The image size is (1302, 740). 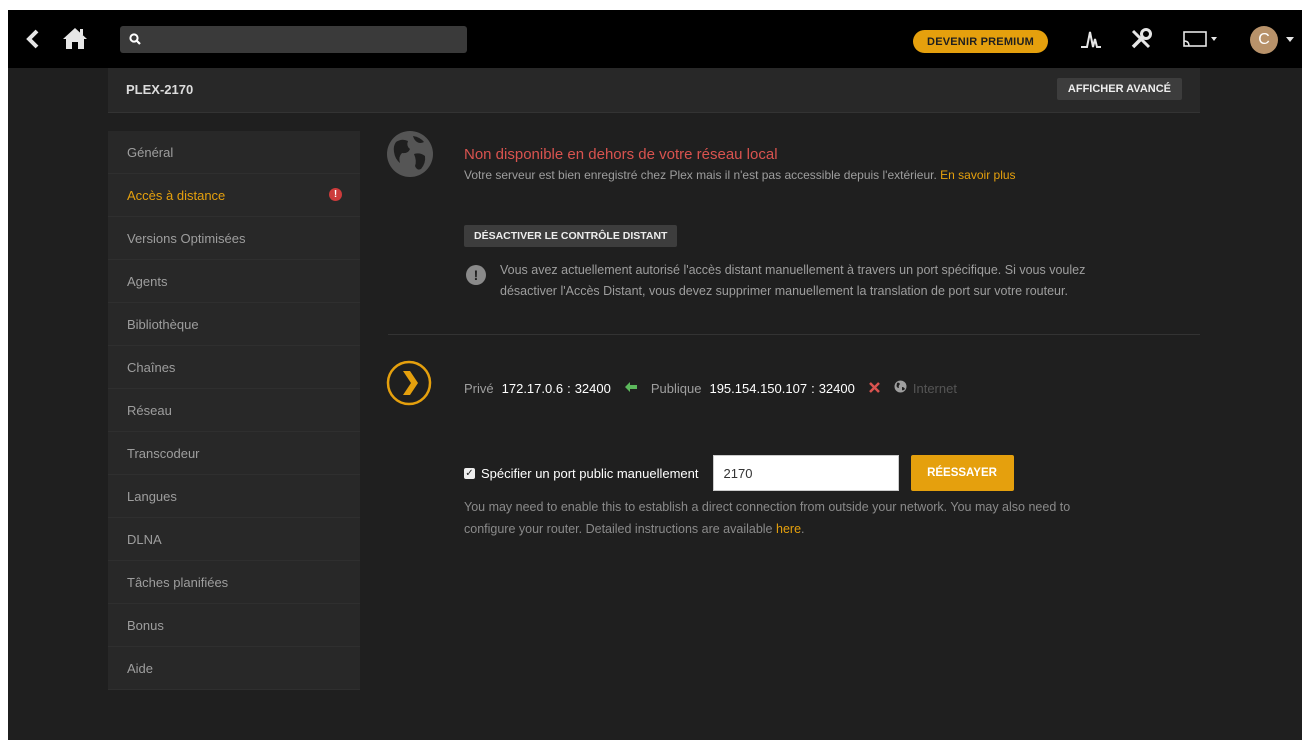 What do you see at coordinates (163, 324) in the screenshot?
I see `sidebar-item-label: Bibliothèque` at bounding box center [163, 324].